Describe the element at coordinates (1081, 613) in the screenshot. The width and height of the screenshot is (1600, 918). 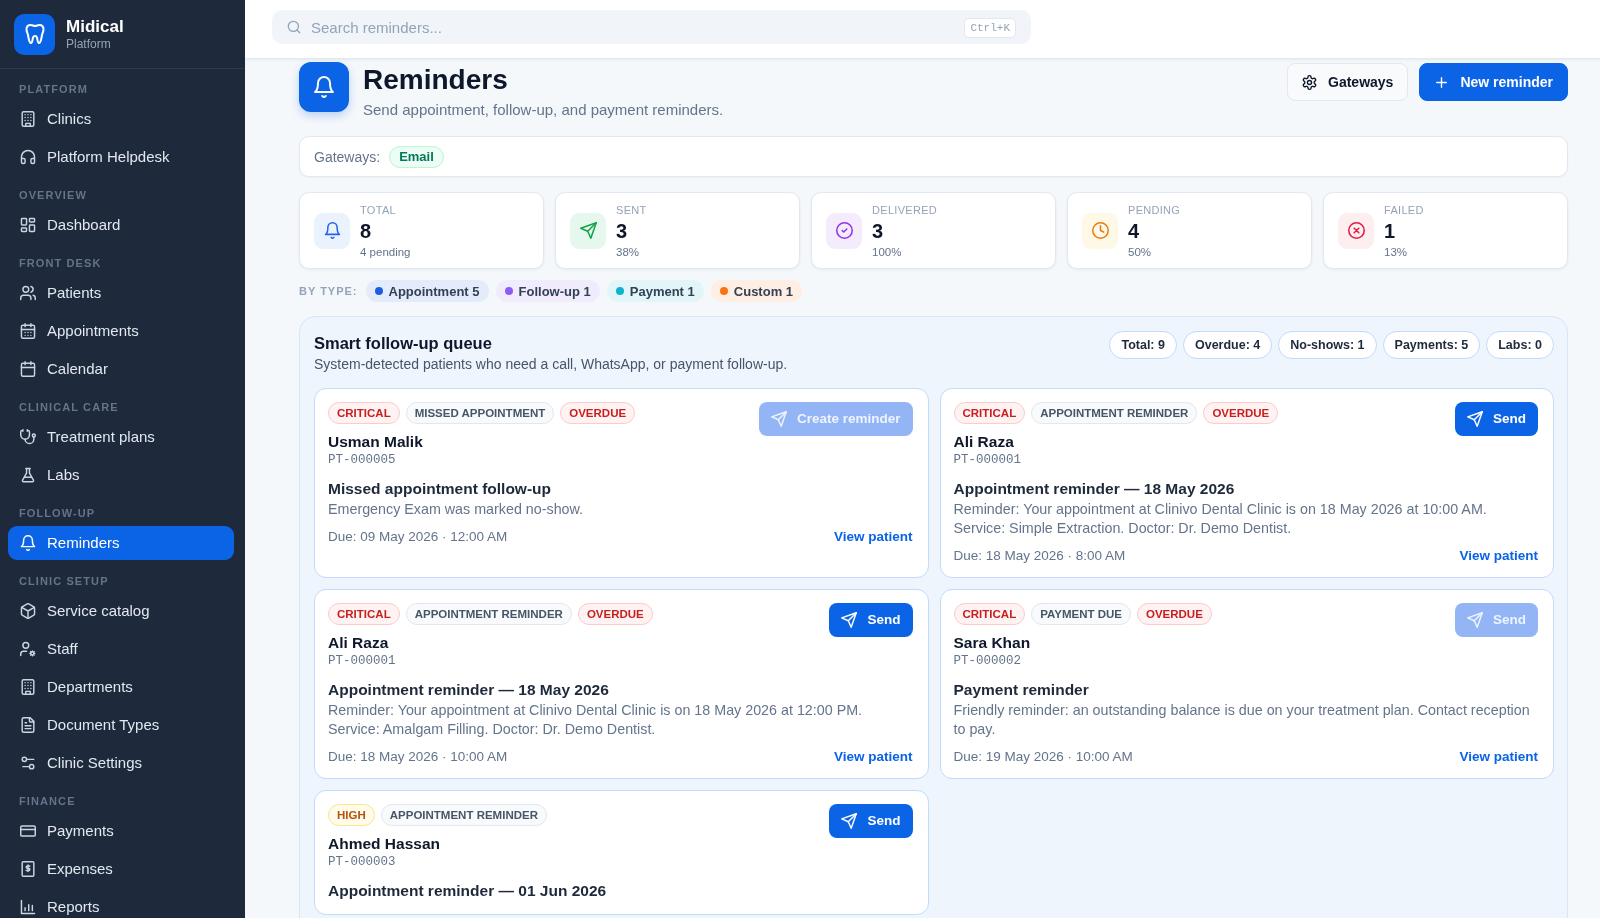
I see `tag: PAYMENT DUE` at that location.